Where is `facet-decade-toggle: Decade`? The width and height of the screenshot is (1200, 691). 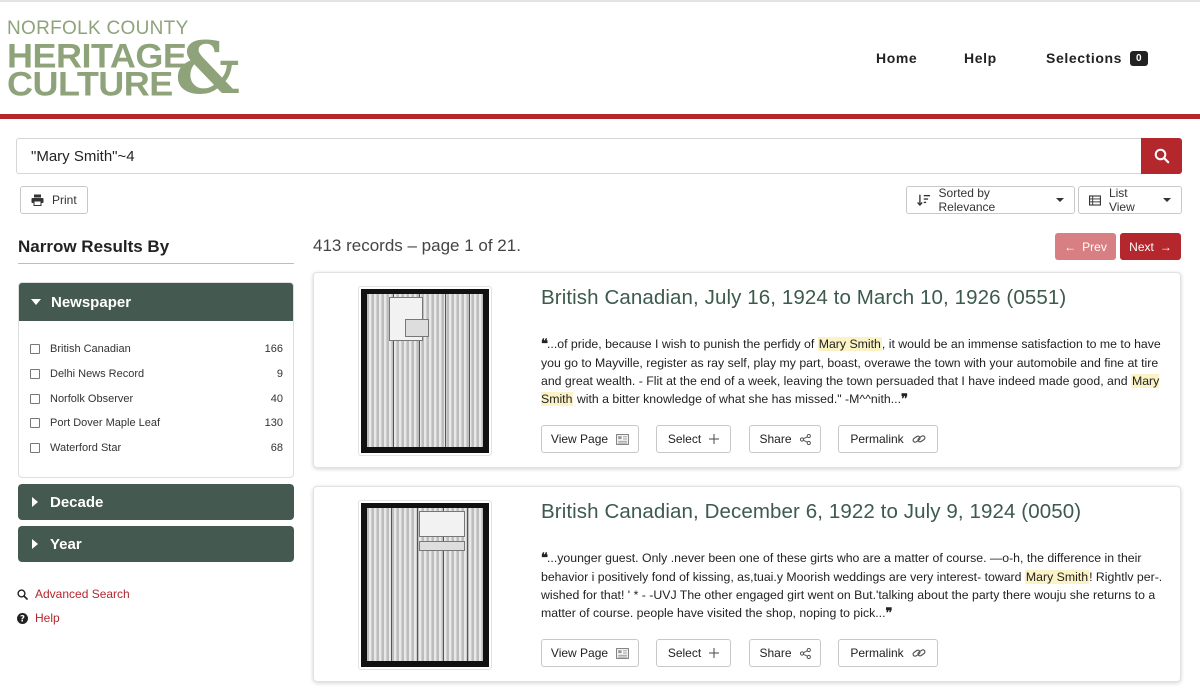
facet-decade-toggle: Decade is located at coordinates (156, 502).